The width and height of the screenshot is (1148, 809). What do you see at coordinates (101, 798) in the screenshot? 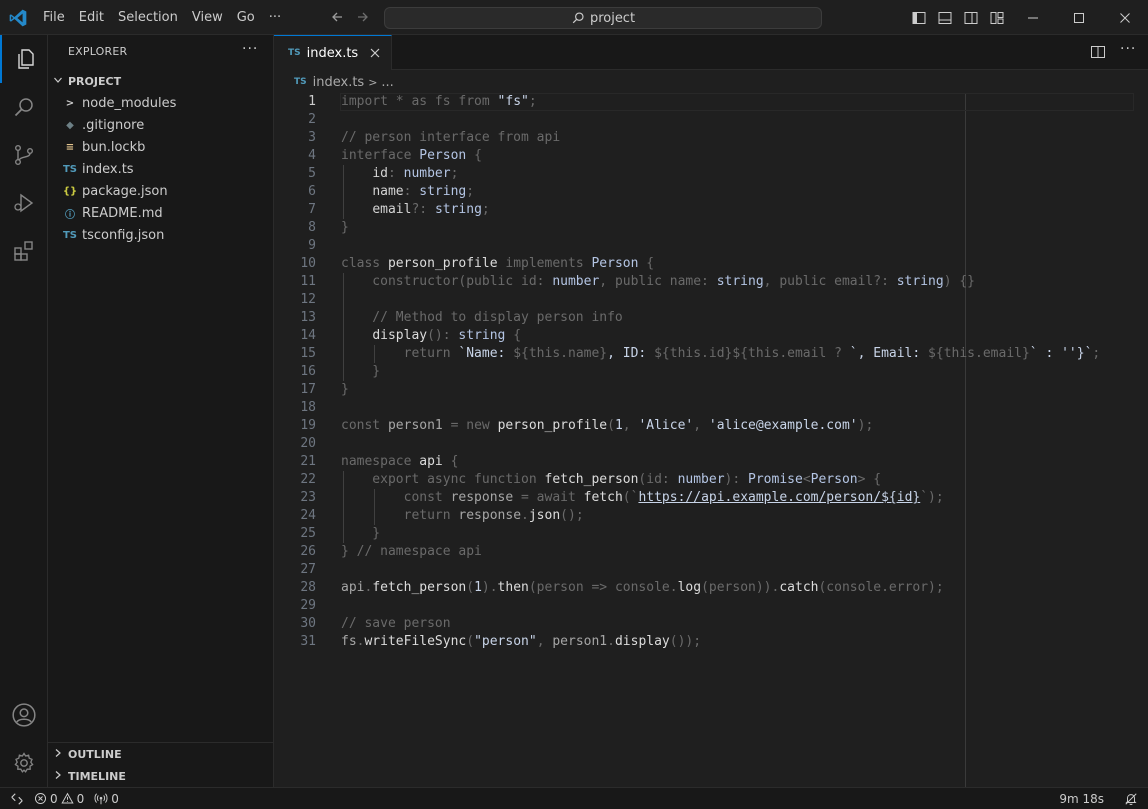
I see `broadcast-icon` at bounding box center [101, 798].